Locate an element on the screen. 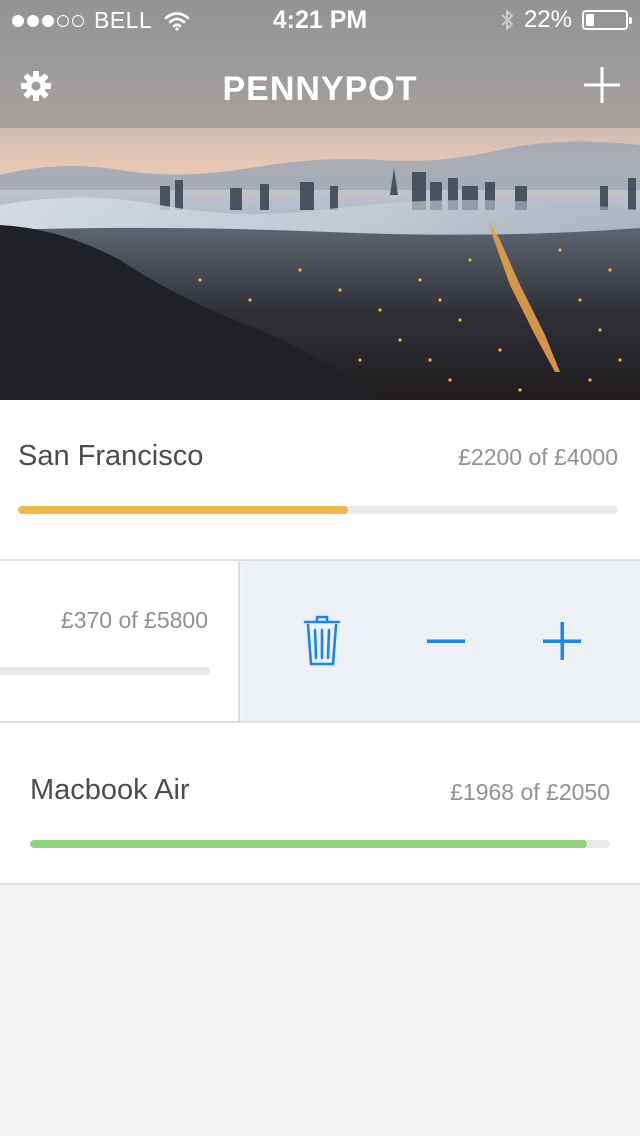  increase-button is located at coordinates (562, 641).